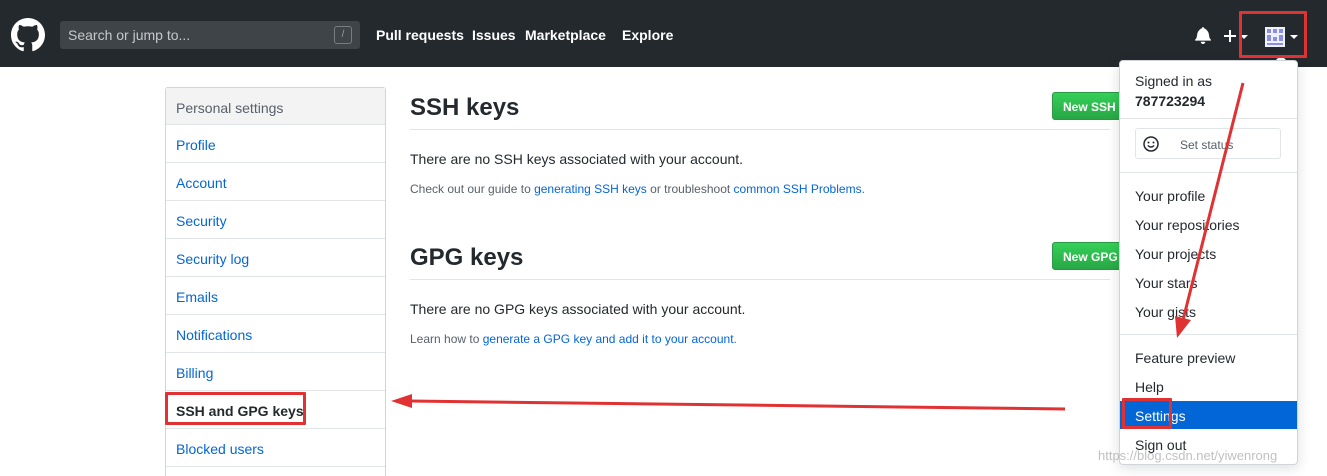 This screenshot has width=1327, height=476. Describe the element at coordinates (275, 296) in the screenshot. I see `menu-item-emails: Emails` at that location.